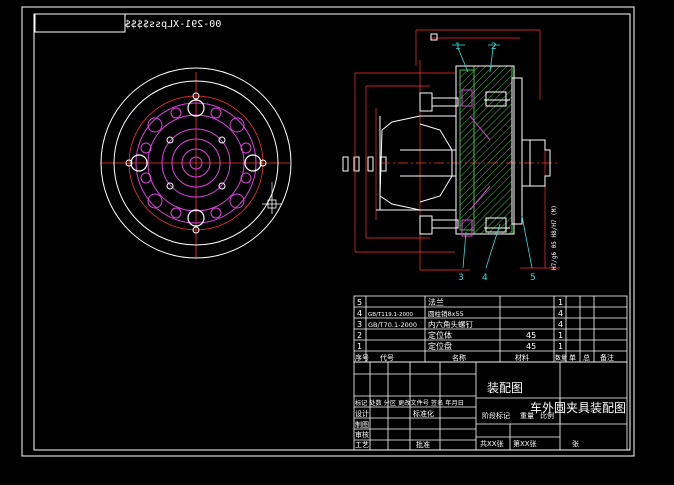 Image resolution: width=674 pixels, height=485 pixels. Describe the element at coordinates (359, 313) in the screenshot. I see `parts-row-4-no: 4` at that location.